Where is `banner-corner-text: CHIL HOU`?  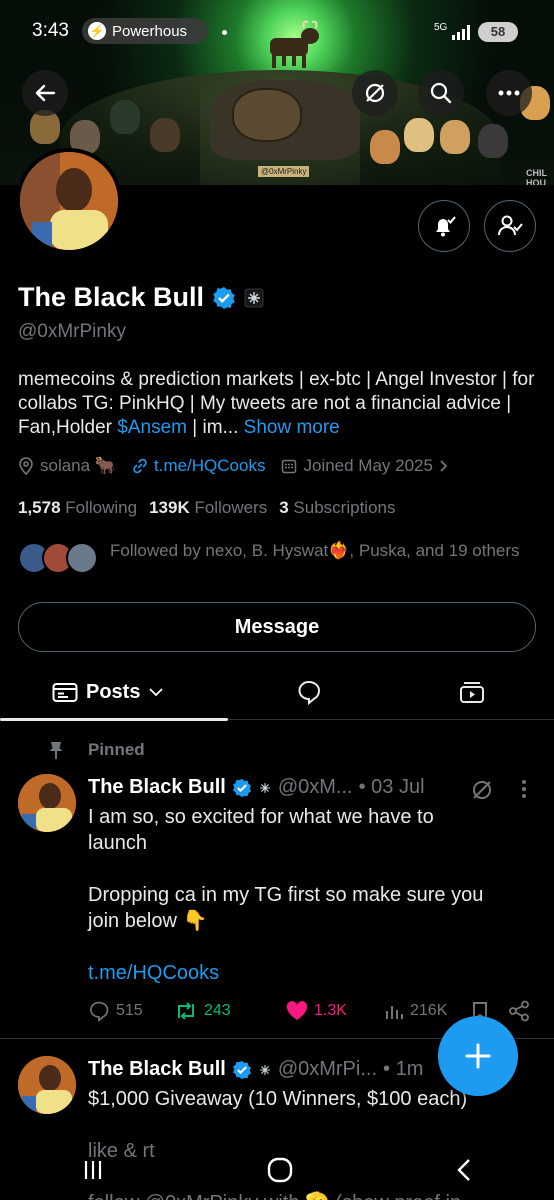
banner-corner-text: CHIL HOU is located at coordinates (536, 176).